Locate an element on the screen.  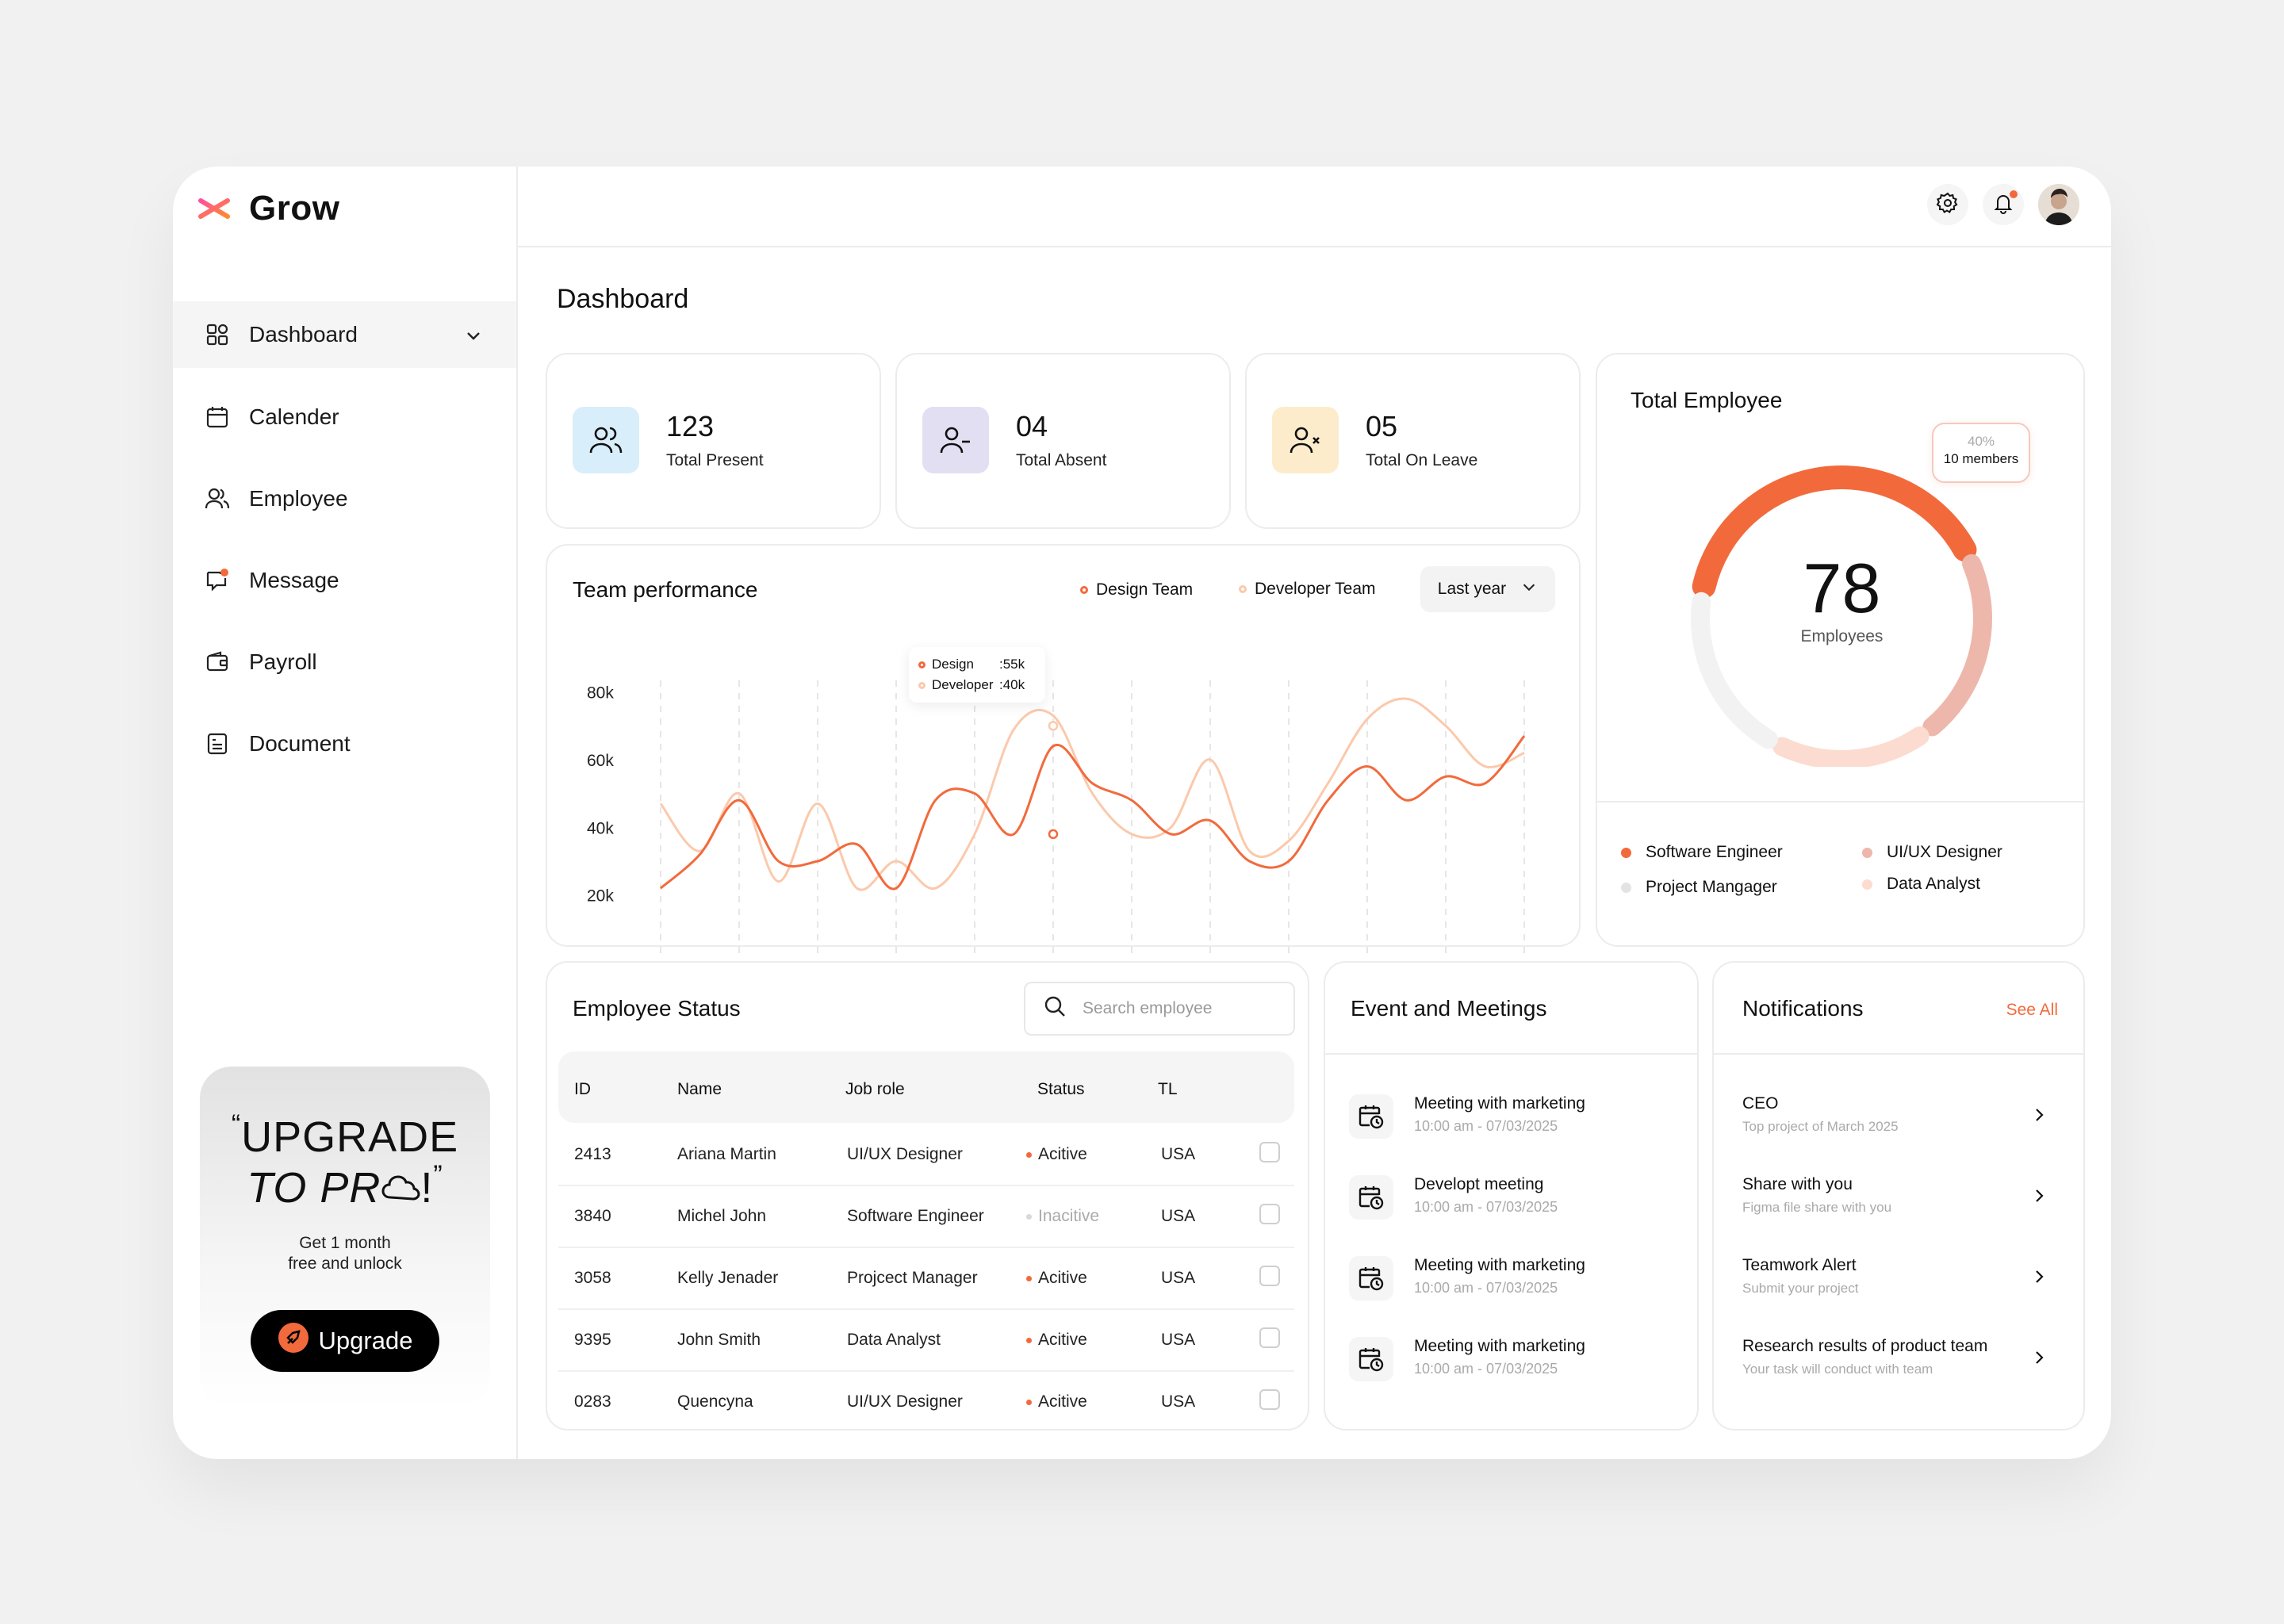
user-x-icon is located at coordinates (1305, 440).